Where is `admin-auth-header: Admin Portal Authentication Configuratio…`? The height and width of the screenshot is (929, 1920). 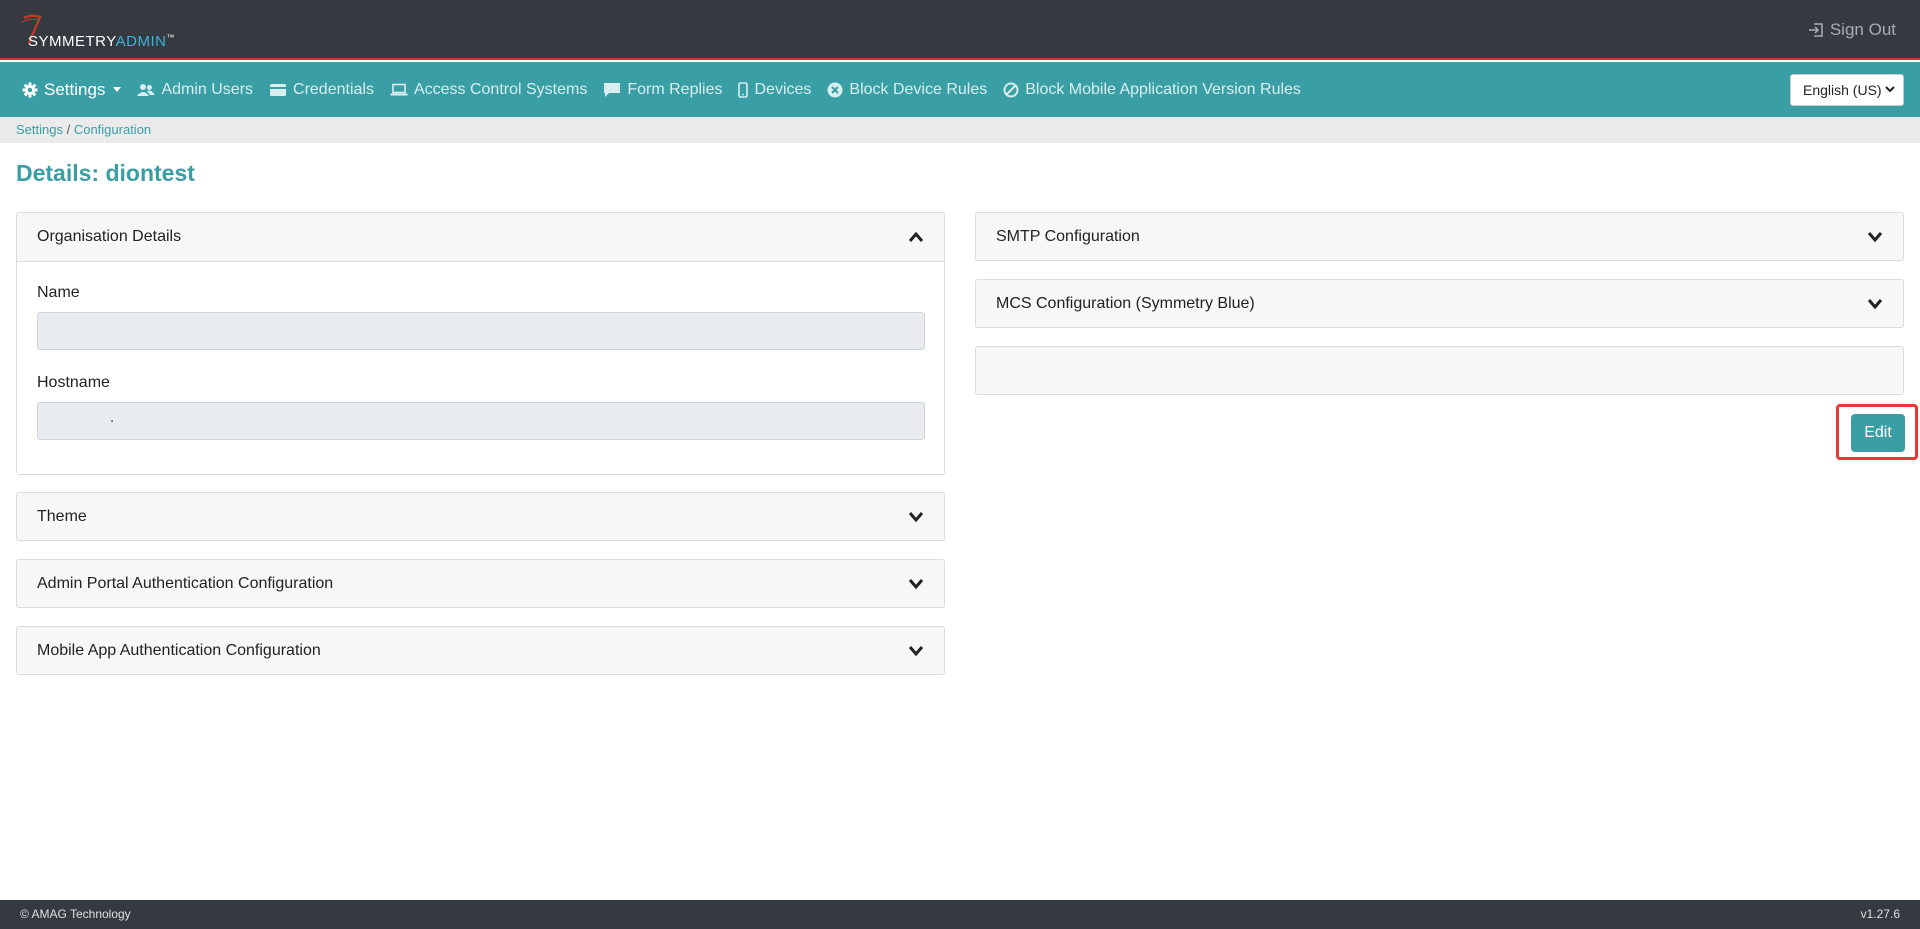 admin-auth-header: Admin Portal Authentication Configuratio… is located at coordinates (480, 584).